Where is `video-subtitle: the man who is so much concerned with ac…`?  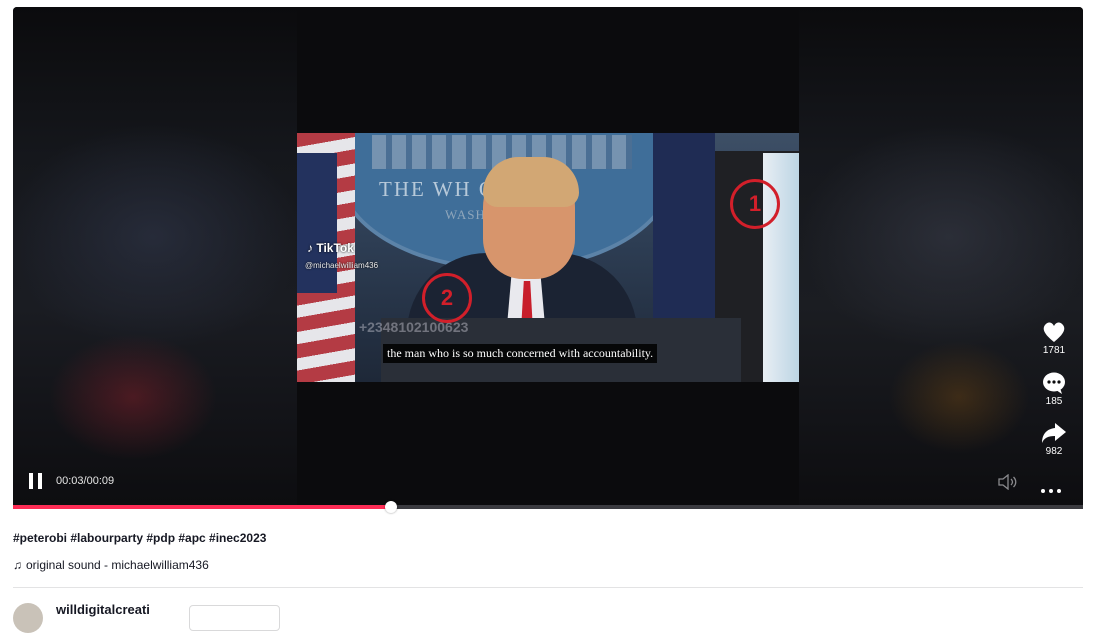
video-subtitle: the man who is so much concerned with ac… is located at coordinates (520, 353).